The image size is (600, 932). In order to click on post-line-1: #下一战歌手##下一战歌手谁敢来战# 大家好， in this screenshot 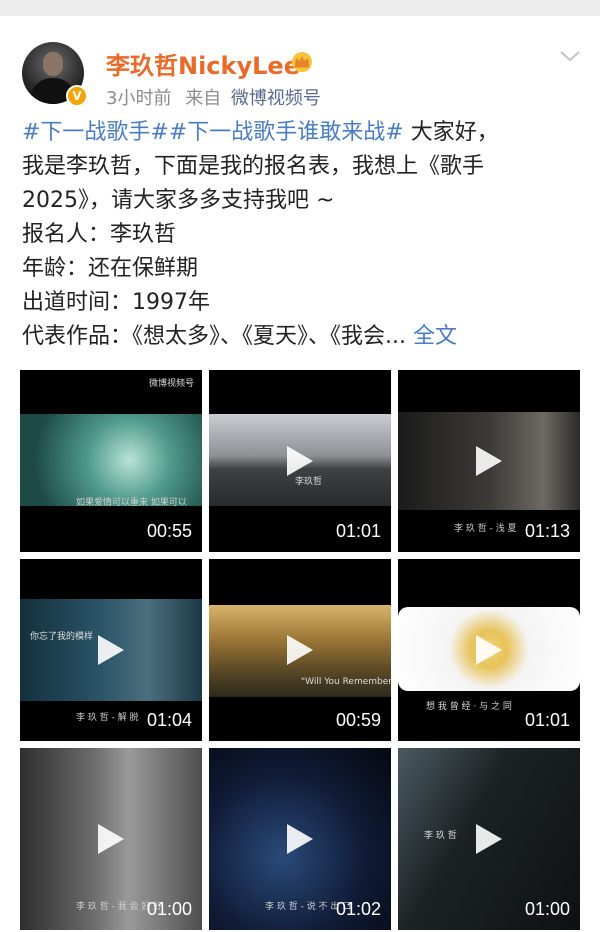, I will do `click(302, 133)`.